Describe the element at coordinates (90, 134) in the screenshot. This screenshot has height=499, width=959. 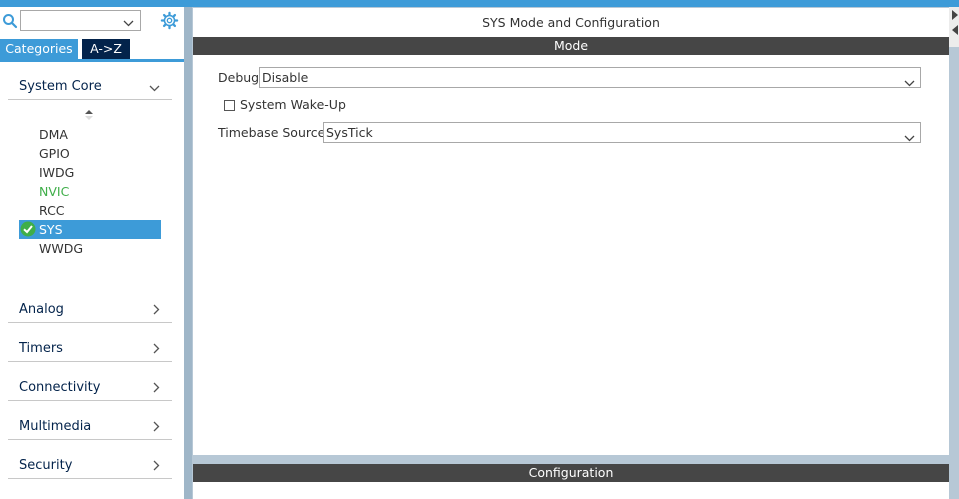
I see `list-item-dma: DMA` at that location.